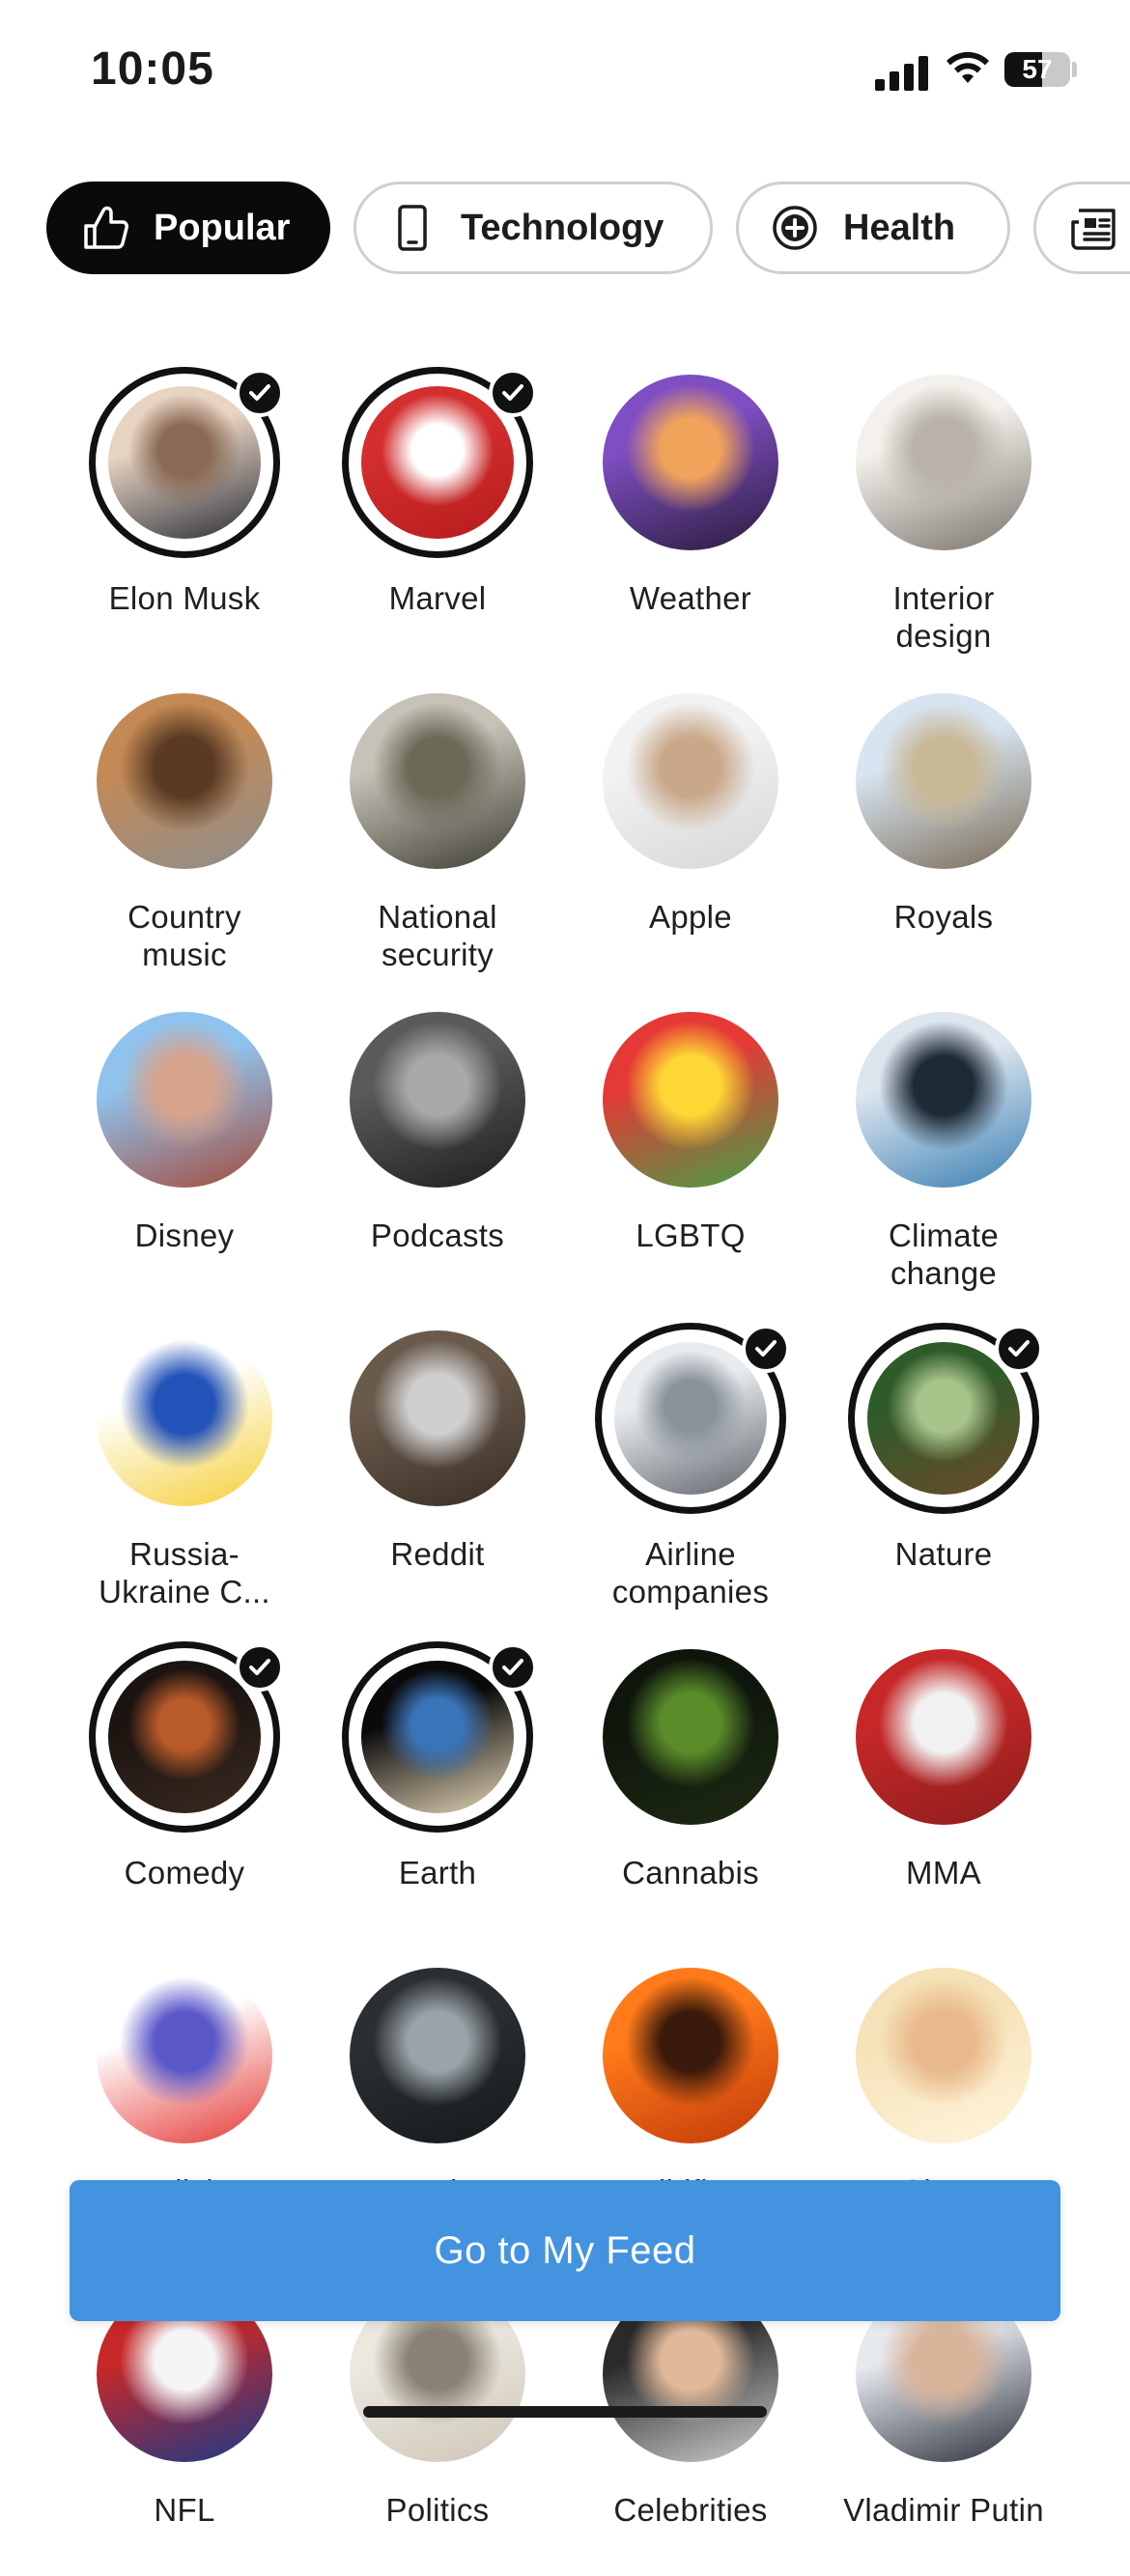 This screenshot has height=2576, width=1130. What do you see at coordinates (690, 2431) in the screenshot?
I see `topic-celebrities: Celebrities` at bounding box center [690, 2431].